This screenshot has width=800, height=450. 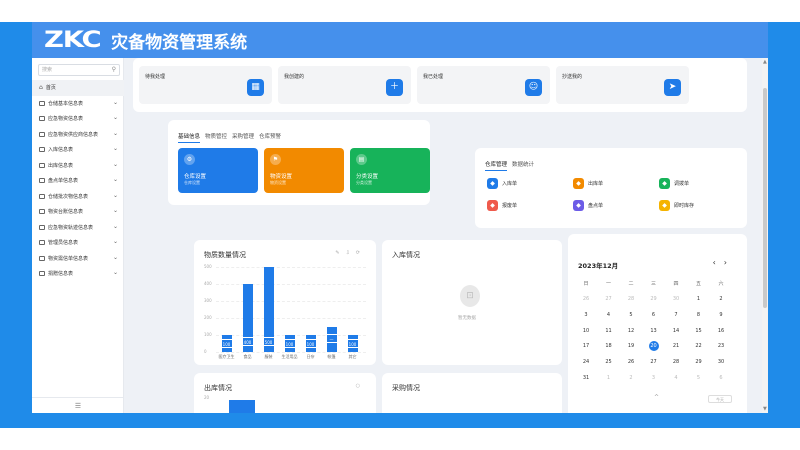 What do you see at coordinates (586, 362) in the screenshot?
I see `calendar-day: 24` at bounding box center [586, 362].